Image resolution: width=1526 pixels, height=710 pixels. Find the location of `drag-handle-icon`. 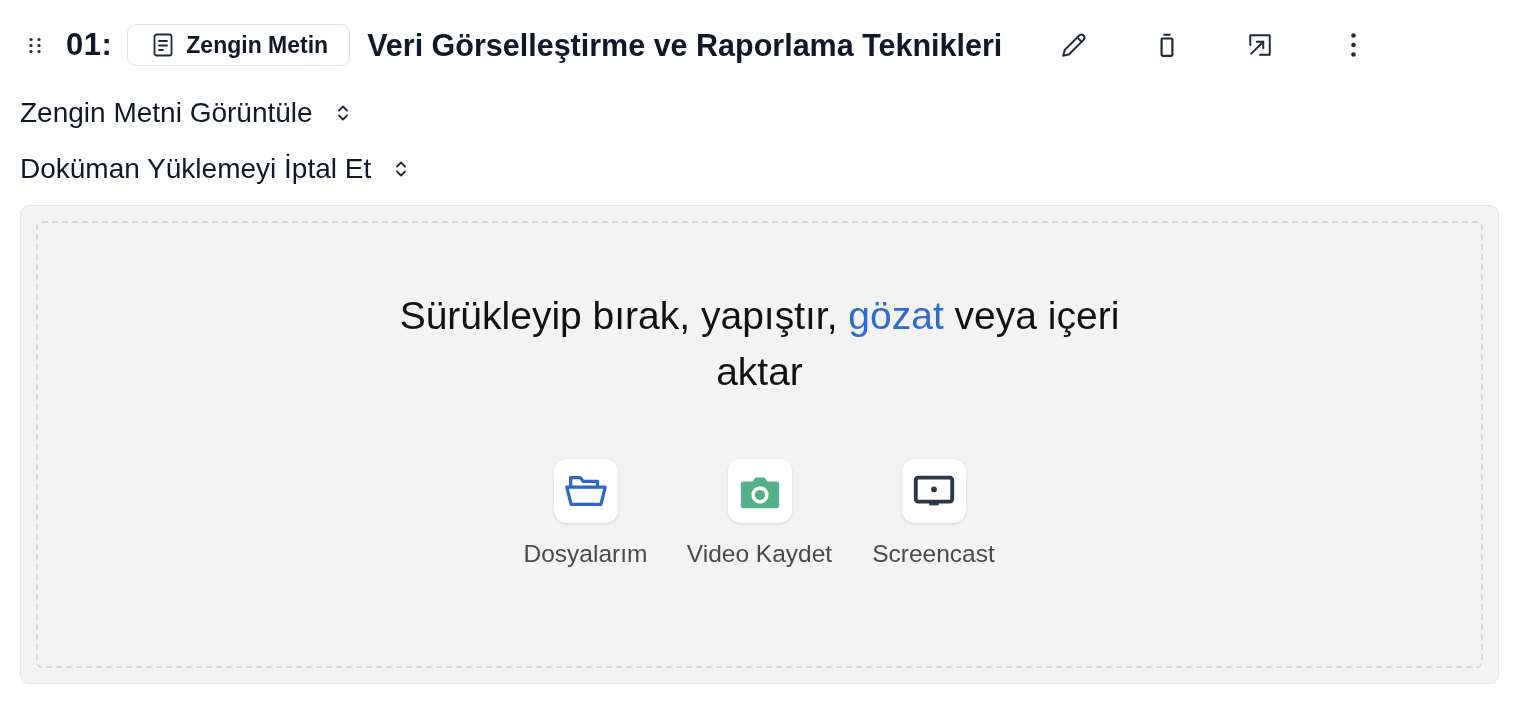

drag-handle-icon is located at coordinates (35, 45).